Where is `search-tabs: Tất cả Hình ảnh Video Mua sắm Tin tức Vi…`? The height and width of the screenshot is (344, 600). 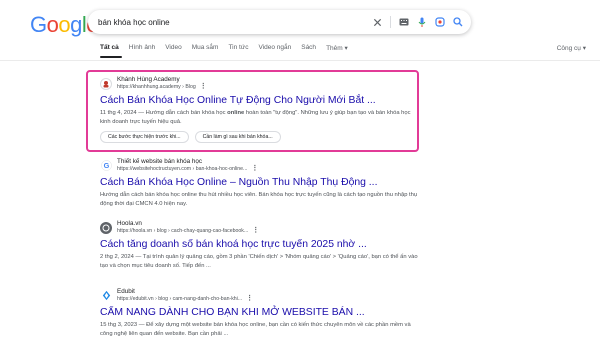 search-tabs: Tất cả Hình ảnh Video Mua sắm Tin tức Vi… is located at coordinates (224, 48).